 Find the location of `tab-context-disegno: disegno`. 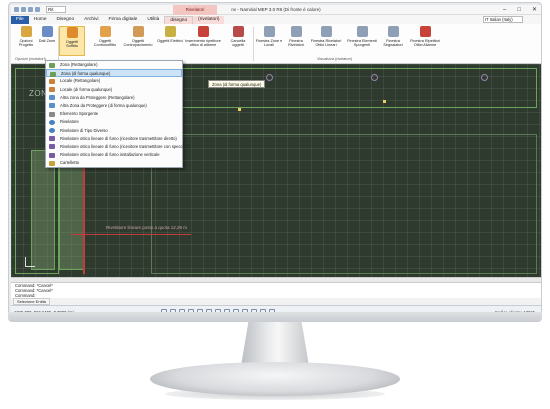

tab-context-disegno: disegno is located at coordinates (179, 20).